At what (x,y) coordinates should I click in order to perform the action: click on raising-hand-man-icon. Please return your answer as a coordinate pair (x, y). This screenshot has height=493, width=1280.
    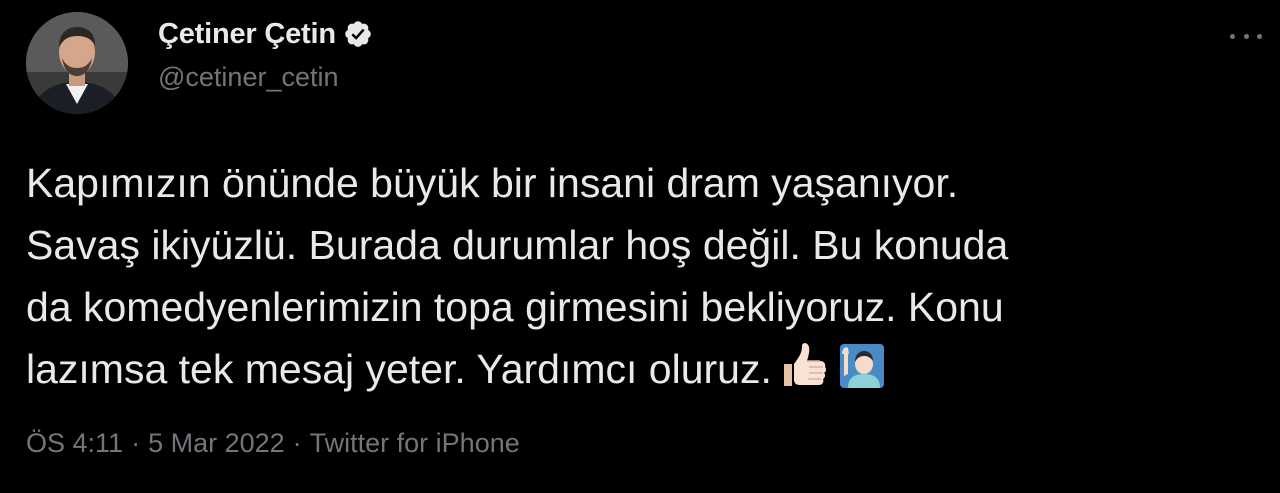
    Looking at the image, I should click on (862, 366).